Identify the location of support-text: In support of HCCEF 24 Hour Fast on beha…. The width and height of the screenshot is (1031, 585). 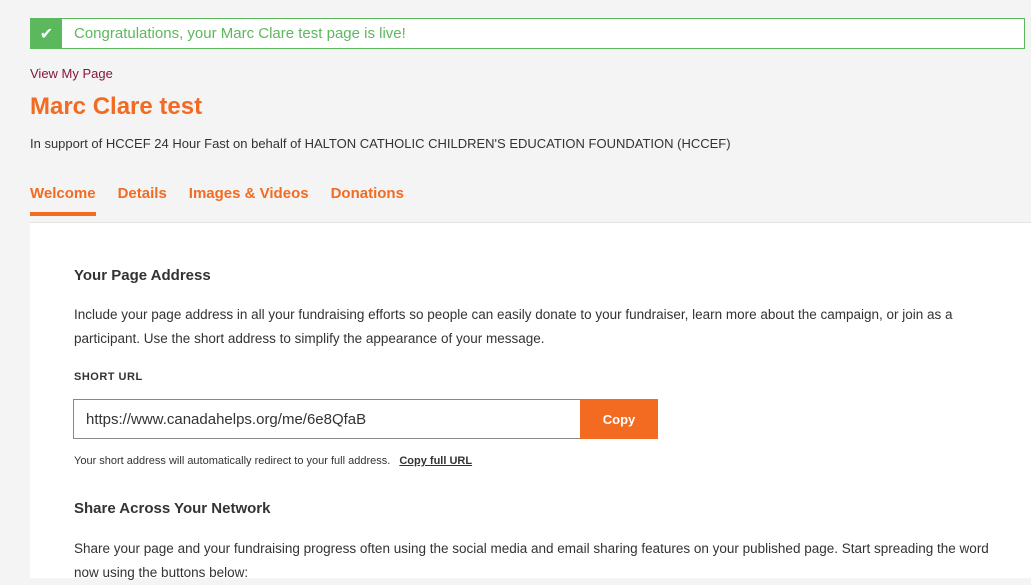
(380, 143).